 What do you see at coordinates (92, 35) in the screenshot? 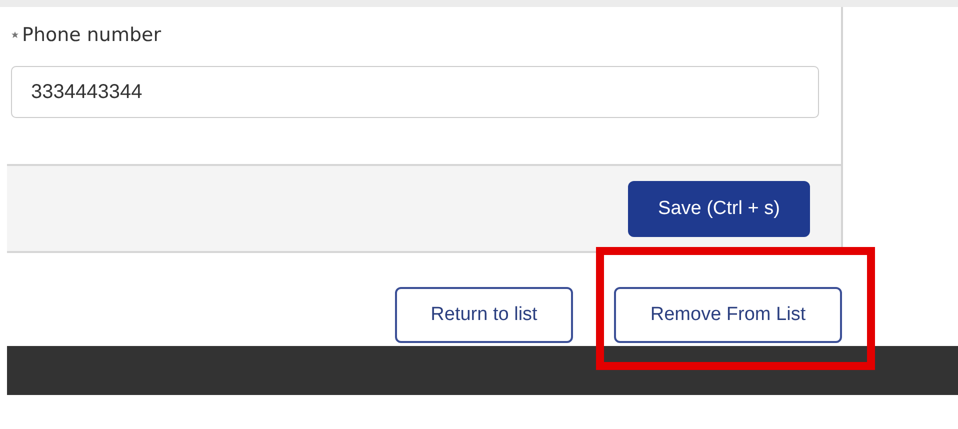
I see `field-label: Phone number` at bounding box center [92, 35].